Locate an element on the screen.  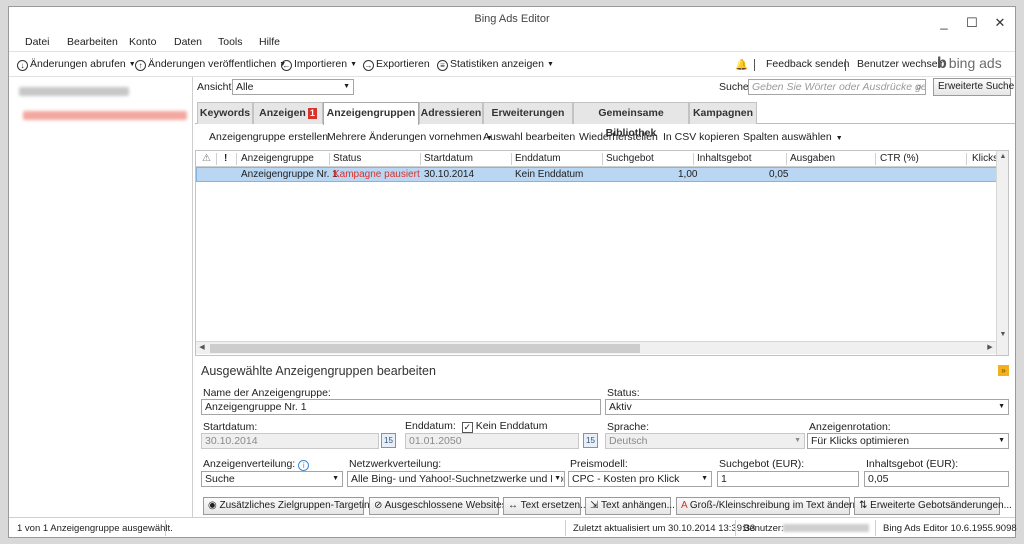
menu-datei: Datei is located at coordinates (37, 42).